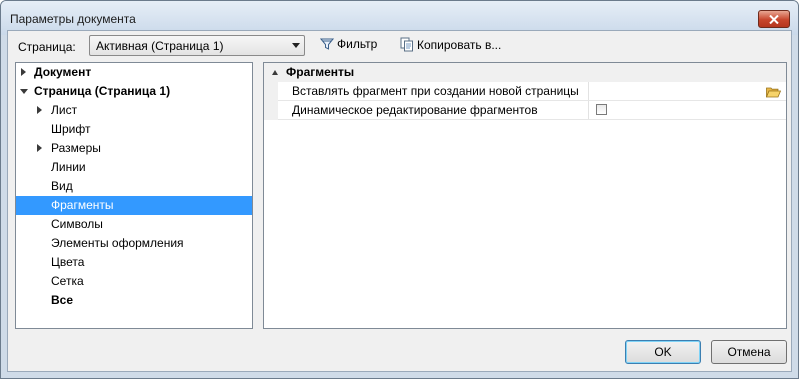 This screenshot has height=379, width=799. I want to click on tree-item-label: Все, so click(62, 300).